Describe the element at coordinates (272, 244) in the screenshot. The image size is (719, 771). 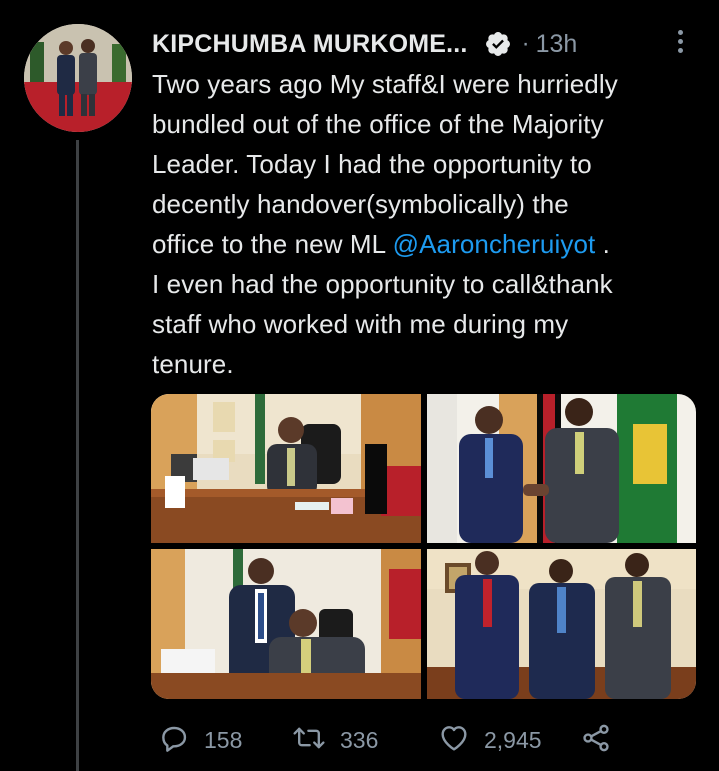
I see `tweet-line-text: office to the new ML` at that location.